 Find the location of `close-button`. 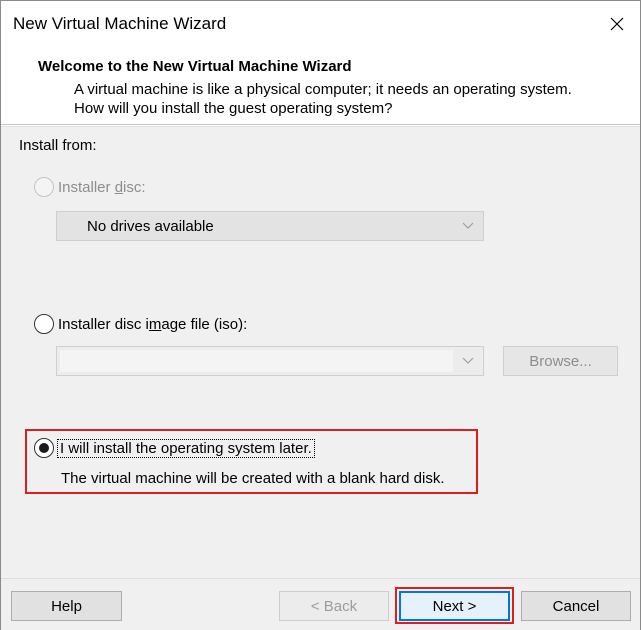

close-button is located at coordinates (617, 24).